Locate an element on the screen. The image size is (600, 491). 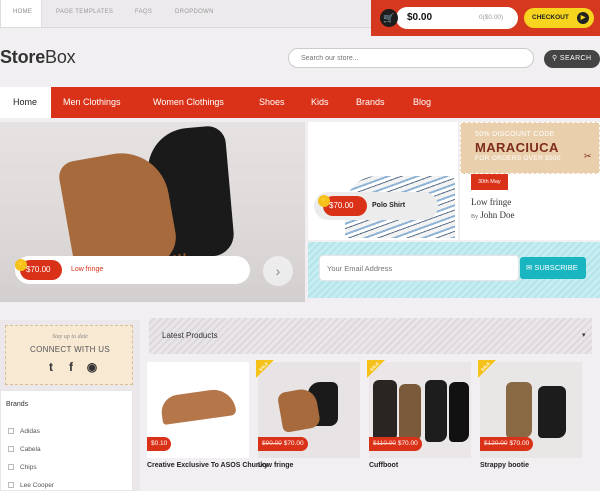
brand-adidas: Adidas is located at coordinates (24, 431).